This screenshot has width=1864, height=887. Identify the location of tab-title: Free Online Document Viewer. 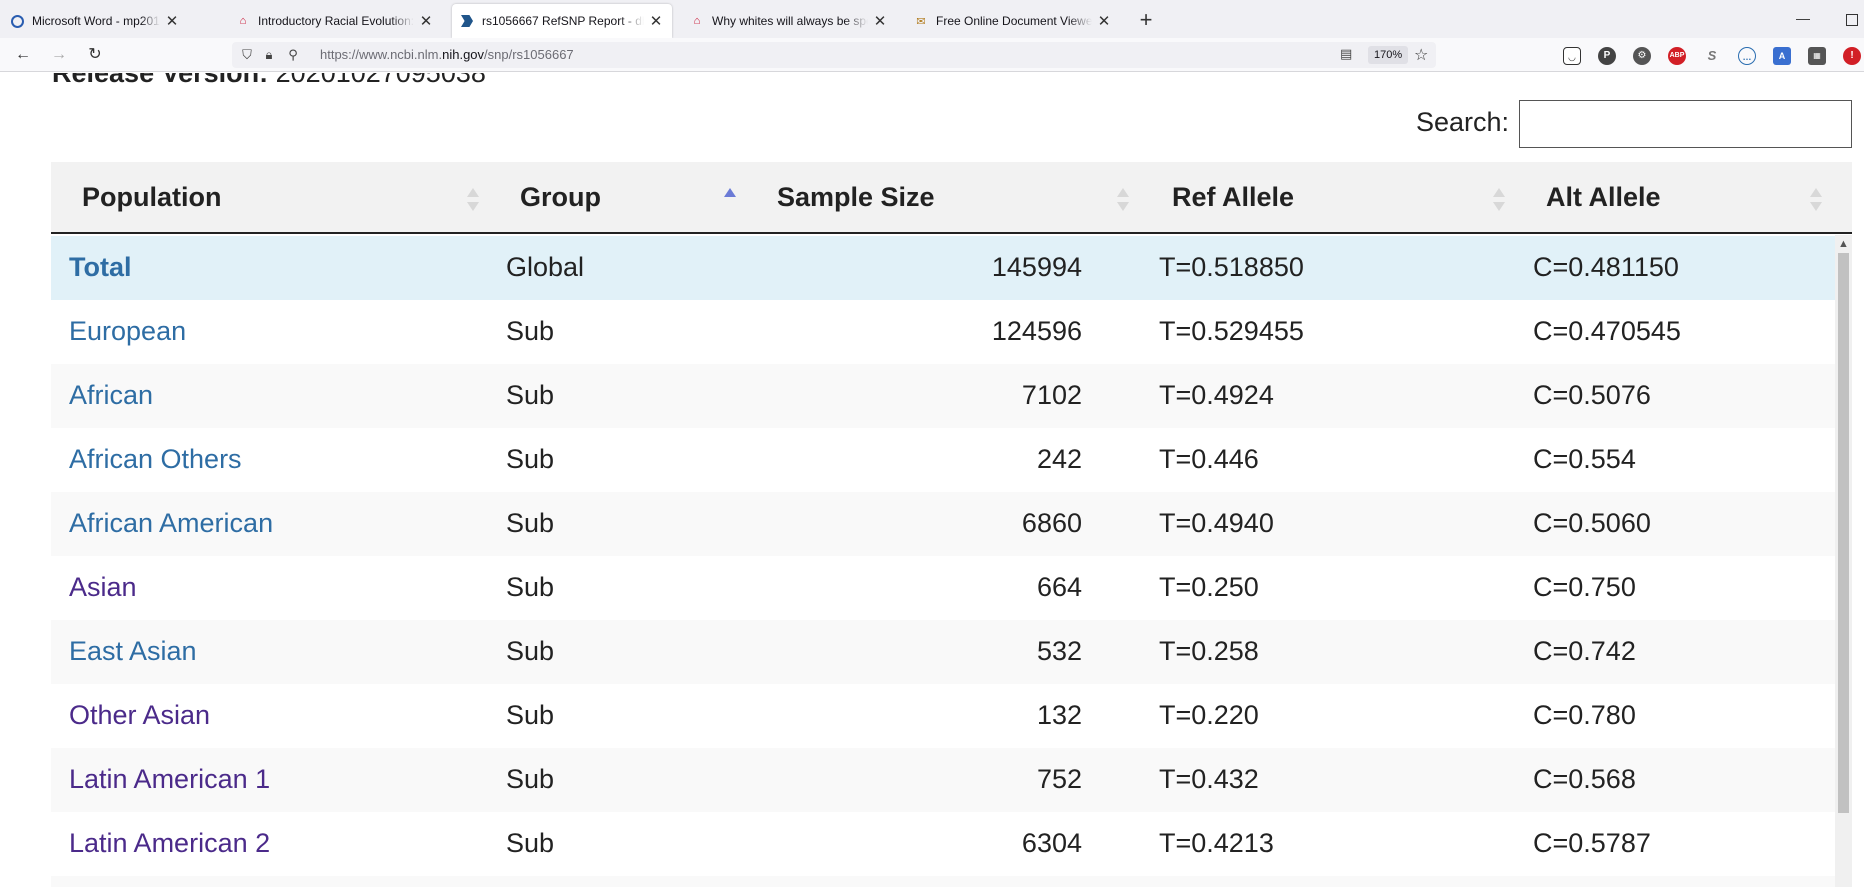
(1014, 21).